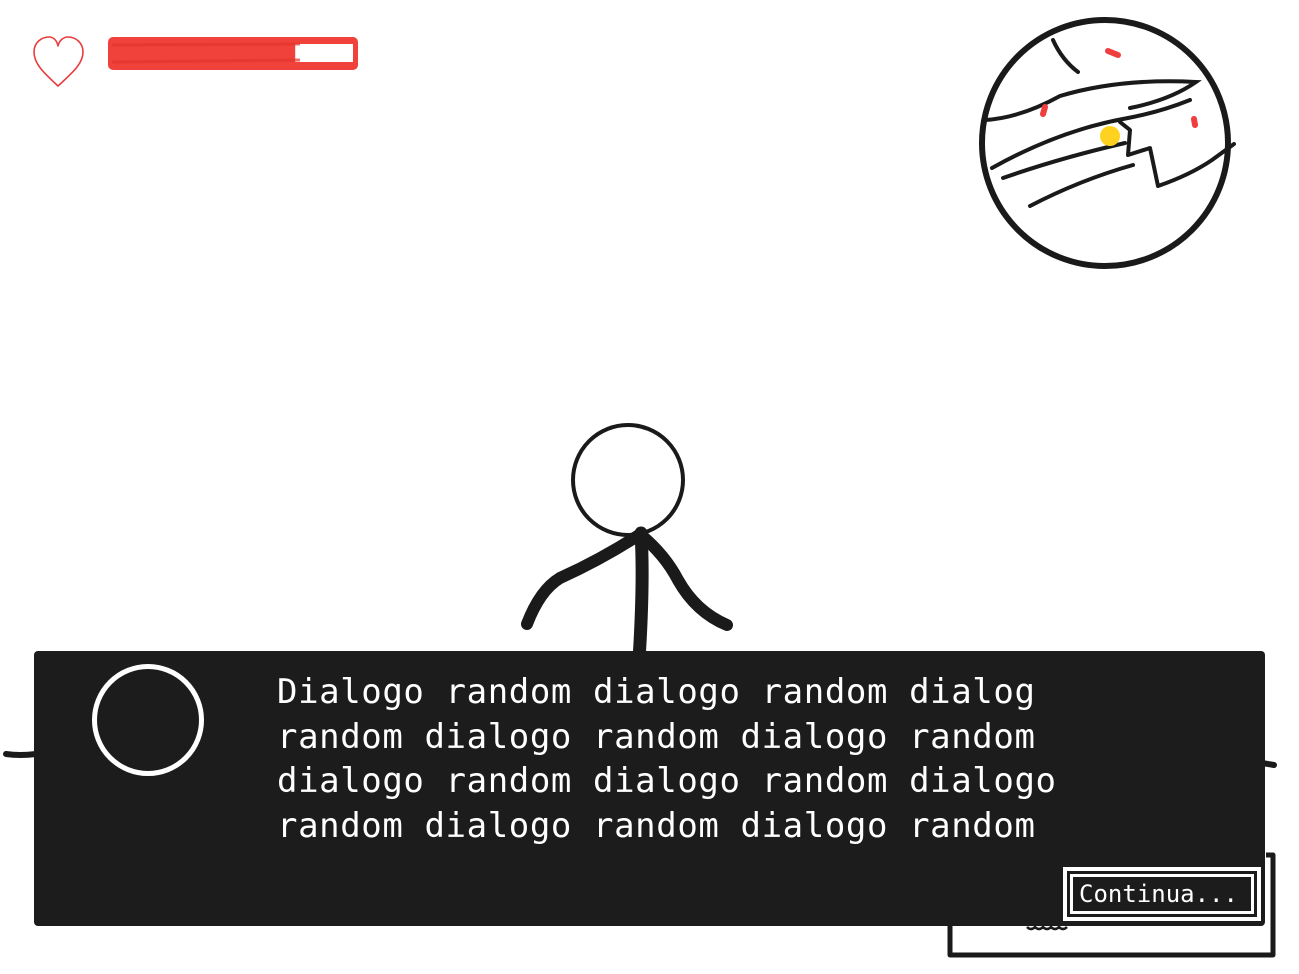 This screenshot has width=1299, height=974. I want to click on character-head, so click(628, 480).